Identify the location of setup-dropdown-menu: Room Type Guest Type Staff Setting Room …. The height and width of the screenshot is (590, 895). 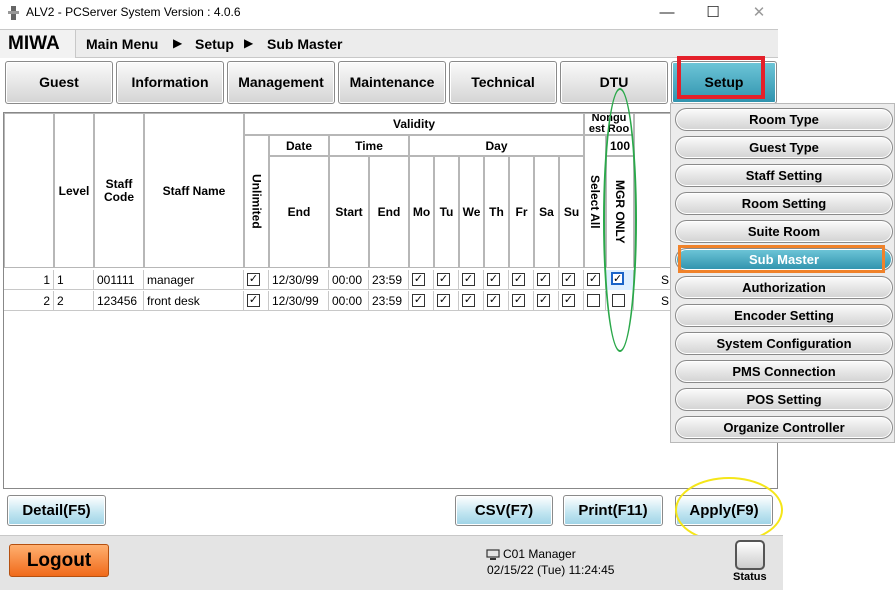
(782, 273).